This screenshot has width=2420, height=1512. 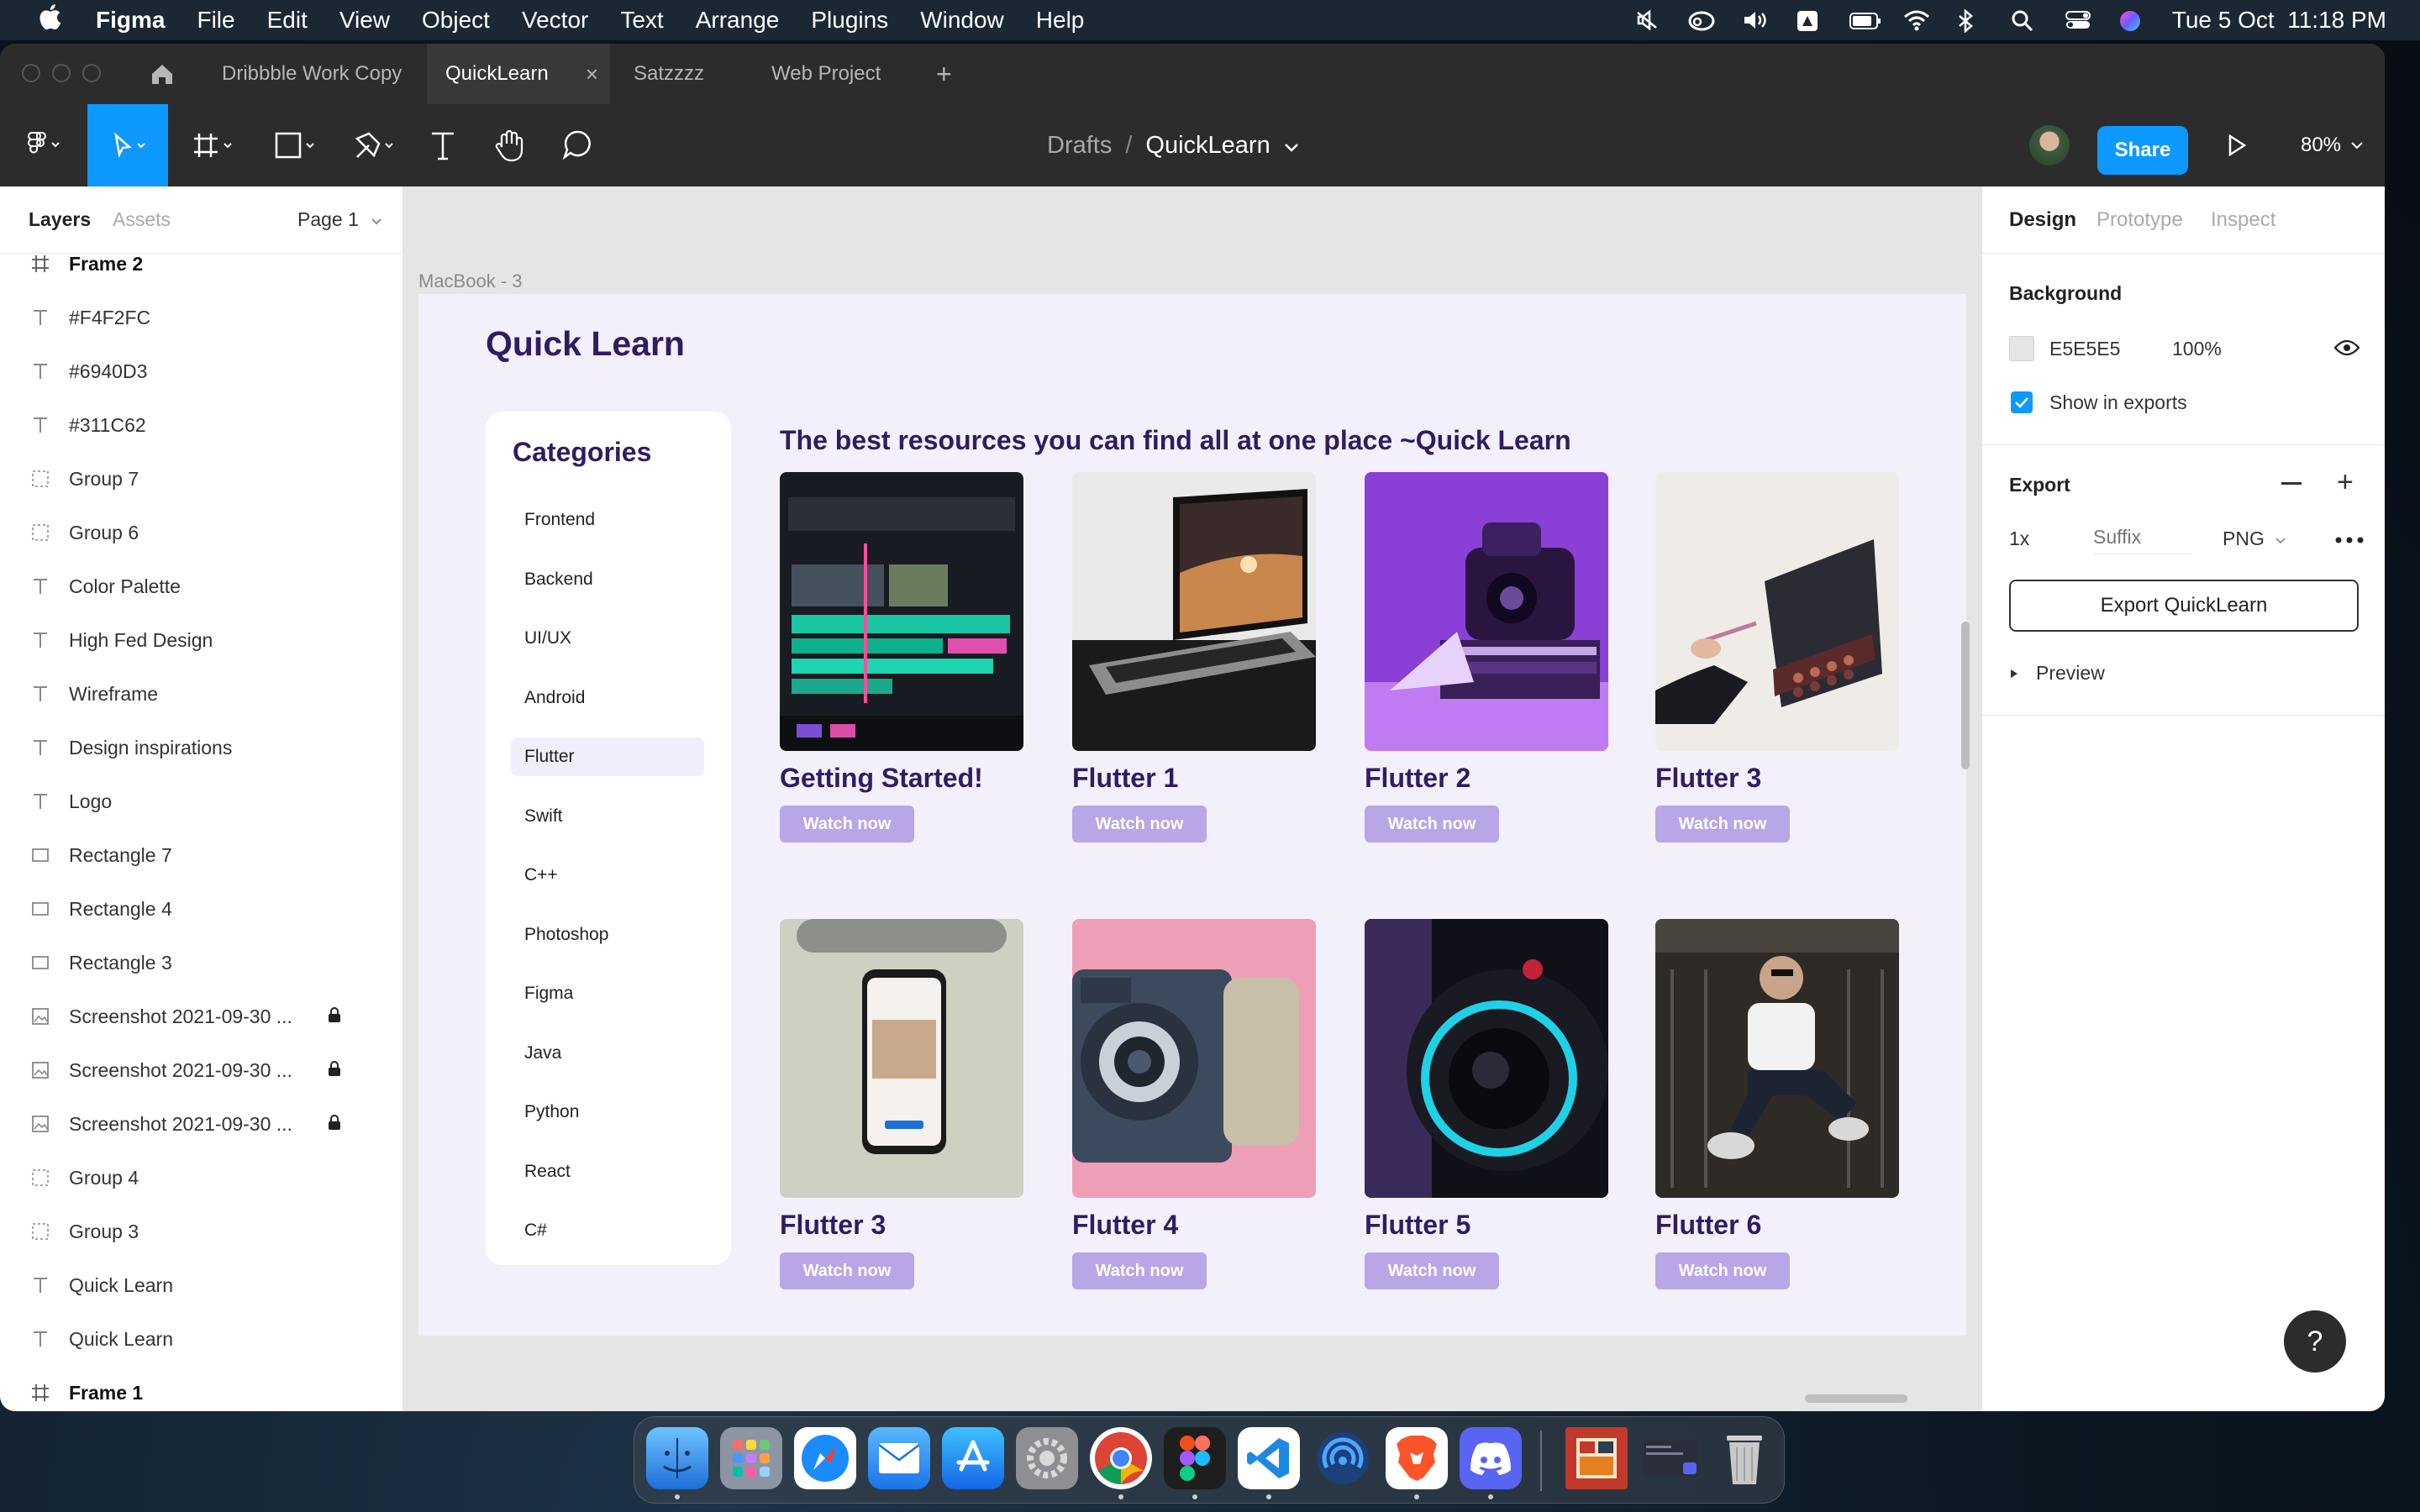 What do you see at coordinates (2197, 349) in the screenshot?
I see `background-opacity-input: 100%` at bounding box center [2197, 349].